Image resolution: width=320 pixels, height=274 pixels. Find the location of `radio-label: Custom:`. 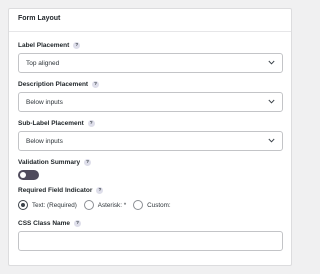

radio-label: Custom: is located at coordinates (159, 205).